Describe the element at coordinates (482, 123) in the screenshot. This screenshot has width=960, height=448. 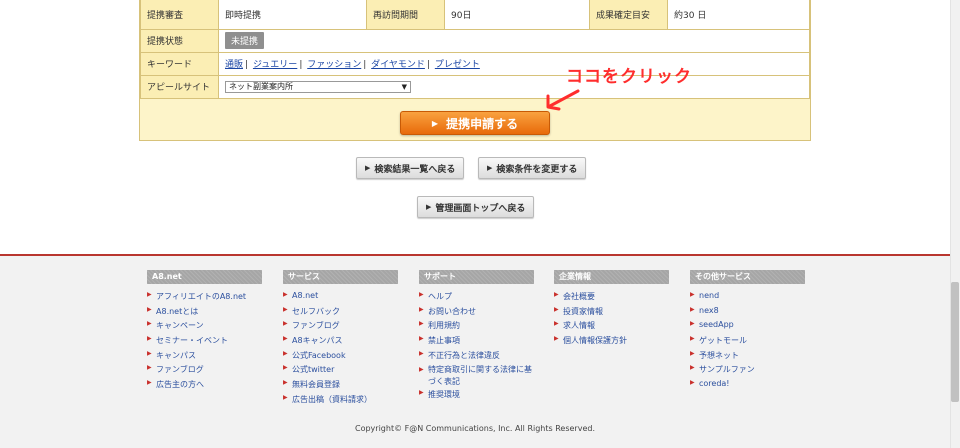
I see `apply-button-label: 提携申請する` at that location.